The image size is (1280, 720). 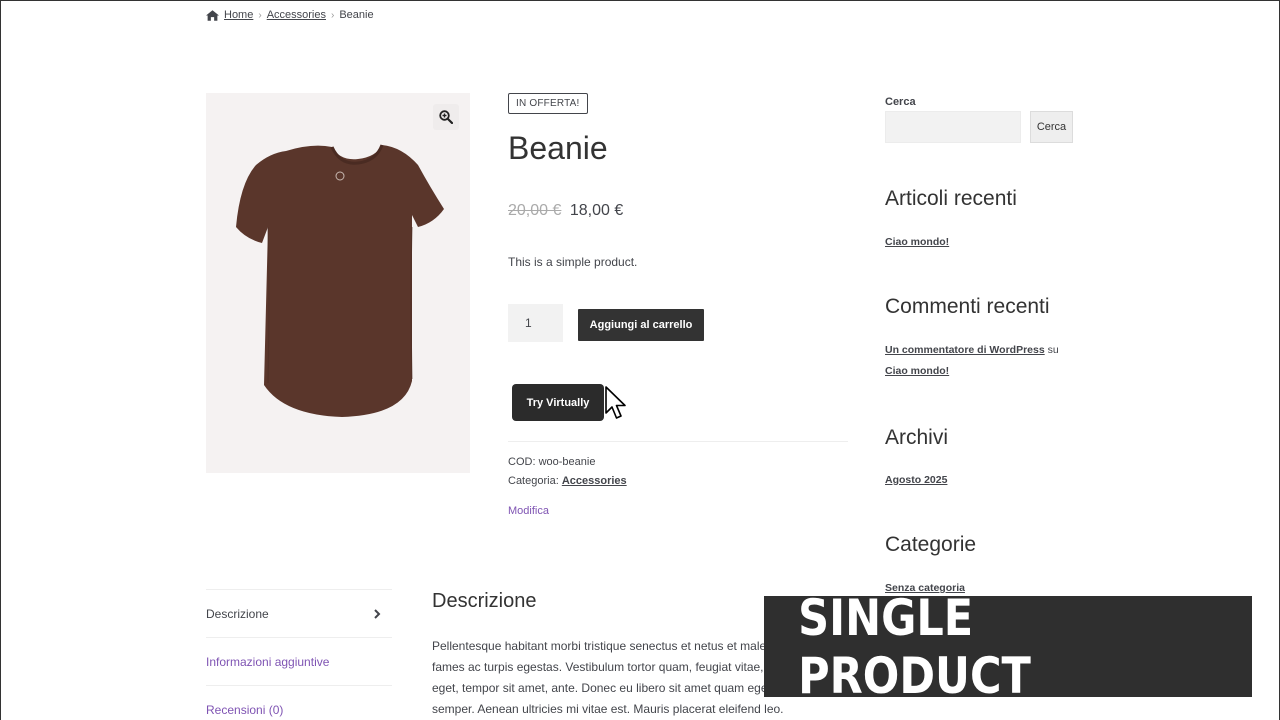 I want to click on add-to-cart-button: Aggiungi al carrello, so click(x=641, y=325).